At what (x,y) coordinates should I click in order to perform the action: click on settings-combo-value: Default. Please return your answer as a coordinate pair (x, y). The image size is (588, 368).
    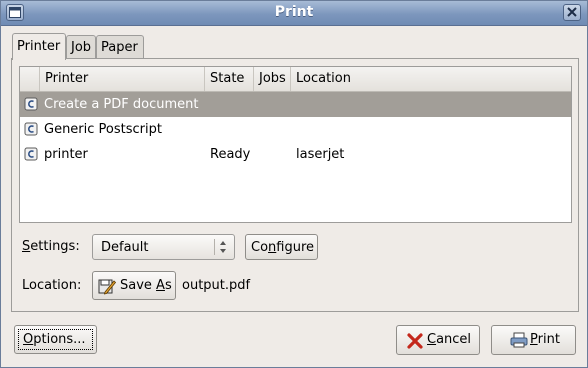
    Looking at the image, I should click on (125, 247).